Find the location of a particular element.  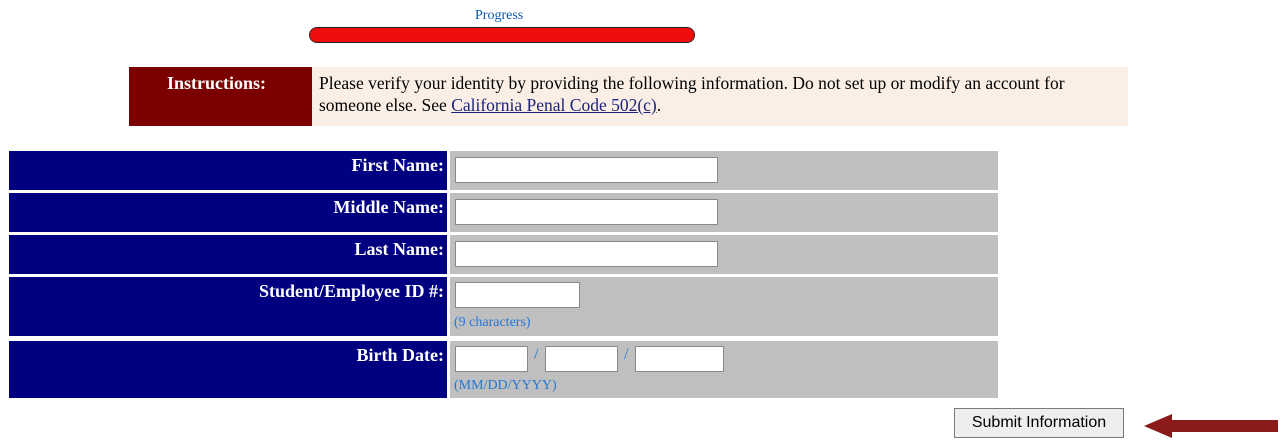

middle-name-label: Middle Name: is located at coordinates (228, 212).